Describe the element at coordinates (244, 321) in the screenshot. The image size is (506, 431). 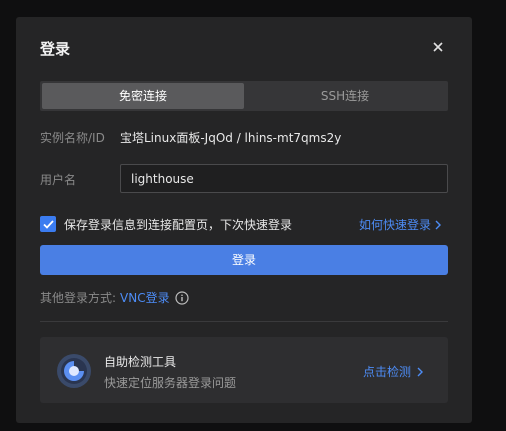
I see `divider` at that location.